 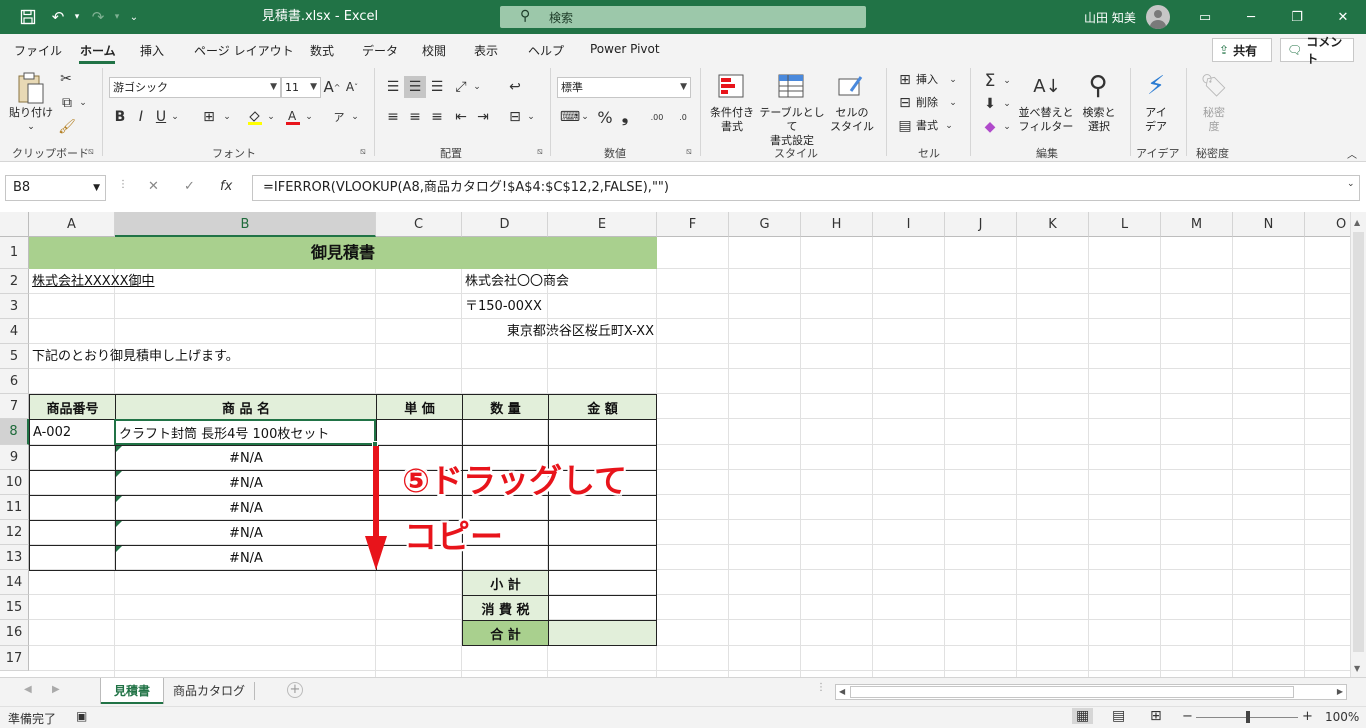 What do you see at coordinates (927, 103) in the screenshot?
I see `delete-cells-button: 削除` at bounding box center [927, 103].